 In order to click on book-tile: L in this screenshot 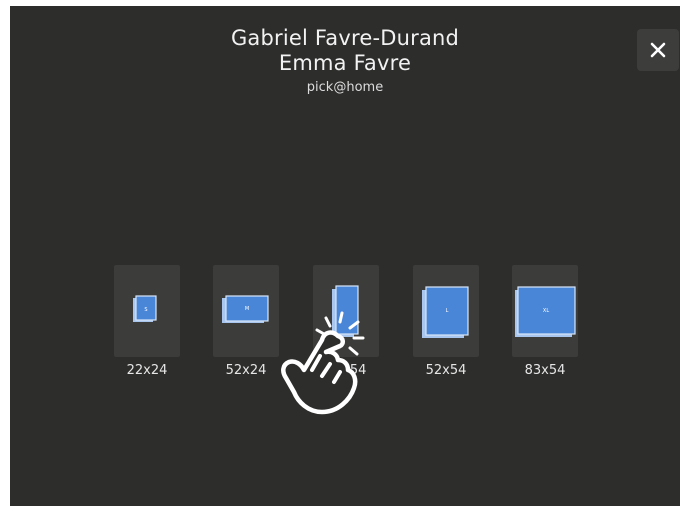, I will do `click(446, 311)`.